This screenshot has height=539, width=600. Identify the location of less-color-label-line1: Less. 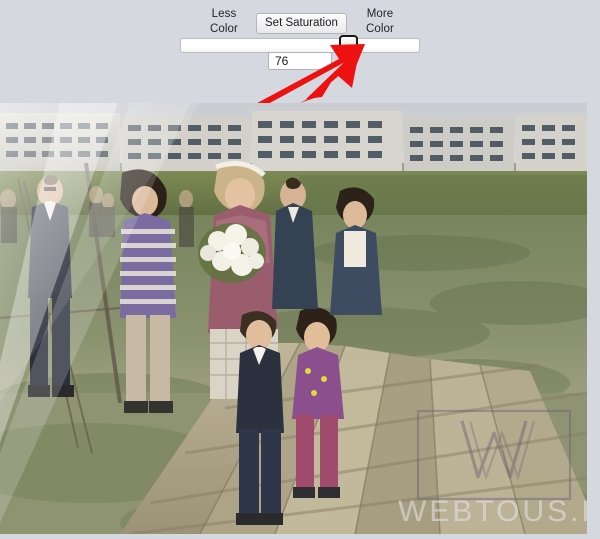
(224, 14).